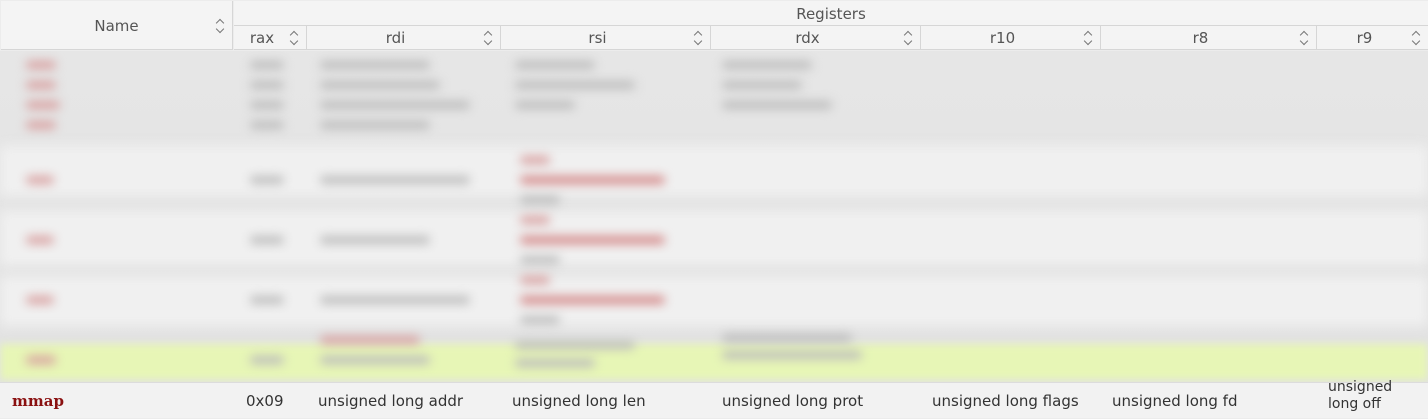 The height and width of the screenshot is (419, 1428). Describe the element at coordinates (265, 401) in the screenshot. I see `cell-rax: 0x09` at that location.